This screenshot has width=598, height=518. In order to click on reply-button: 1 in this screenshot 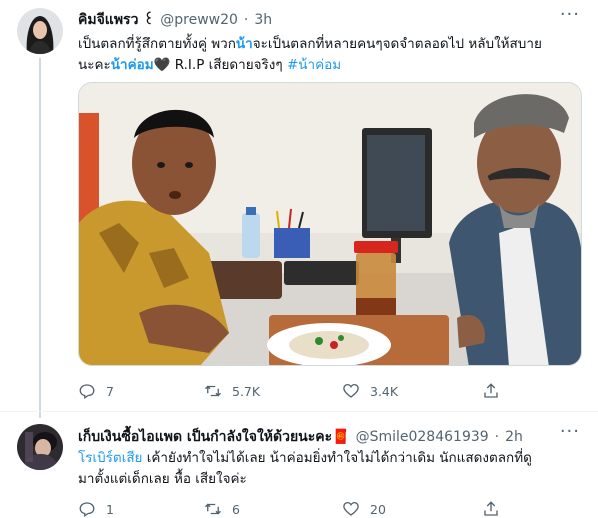, I will do `click(96, 509)`.